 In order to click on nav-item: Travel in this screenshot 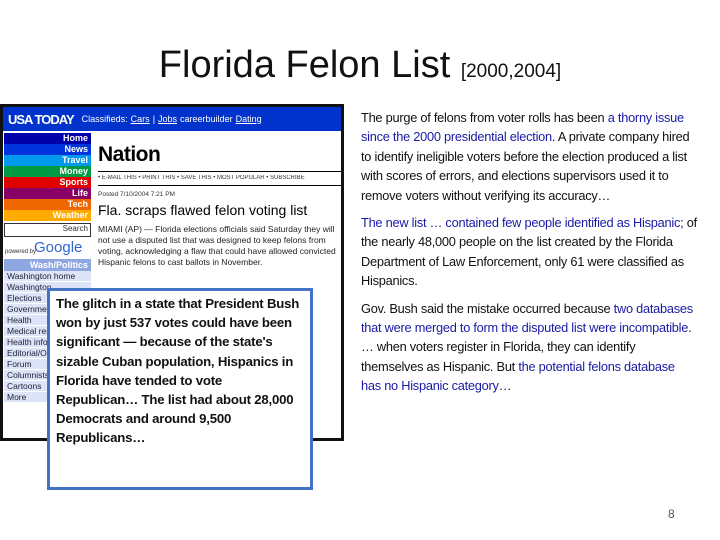, I will do `click(47, 160)`.